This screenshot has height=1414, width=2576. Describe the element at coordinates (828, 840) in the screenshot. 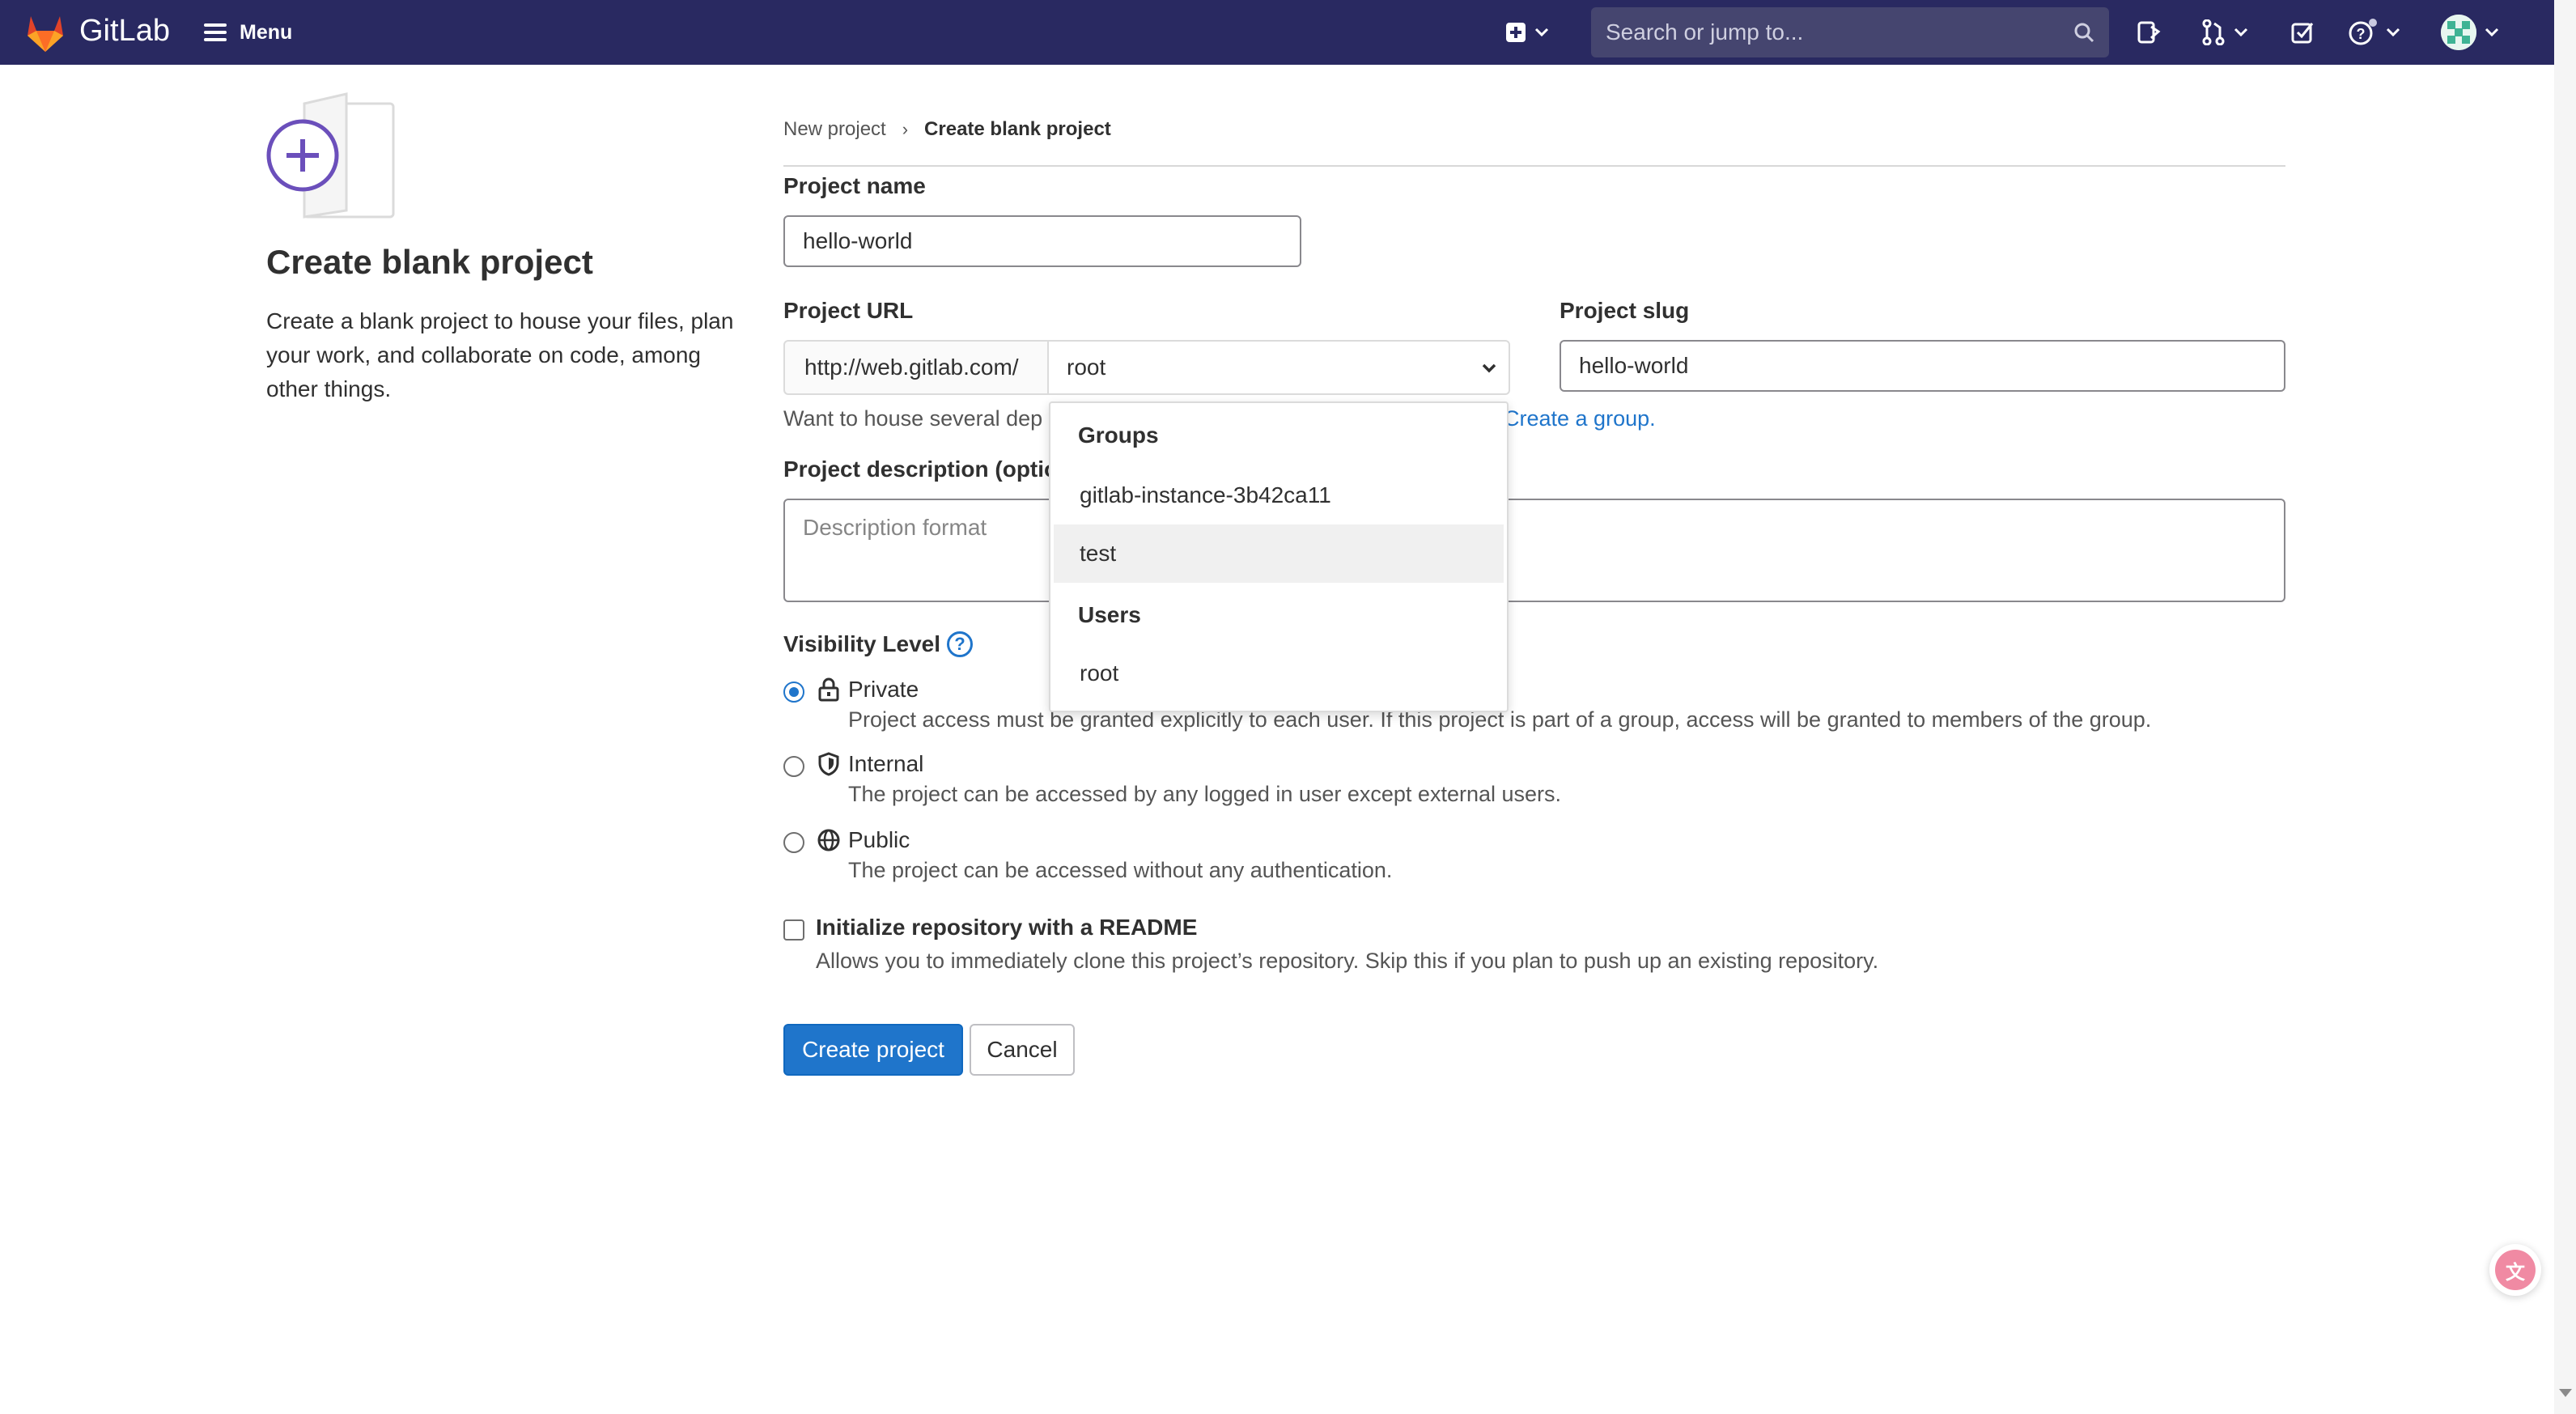

I see `globe-icon` at that location.